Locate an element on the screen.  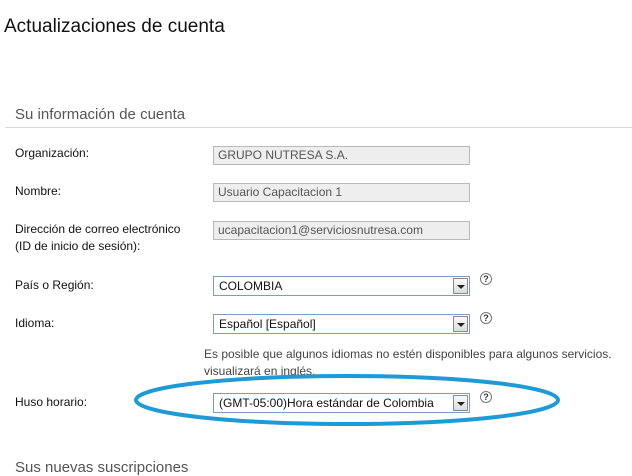
timezone-label: Huso horario: is located at coordinates (51, 402).